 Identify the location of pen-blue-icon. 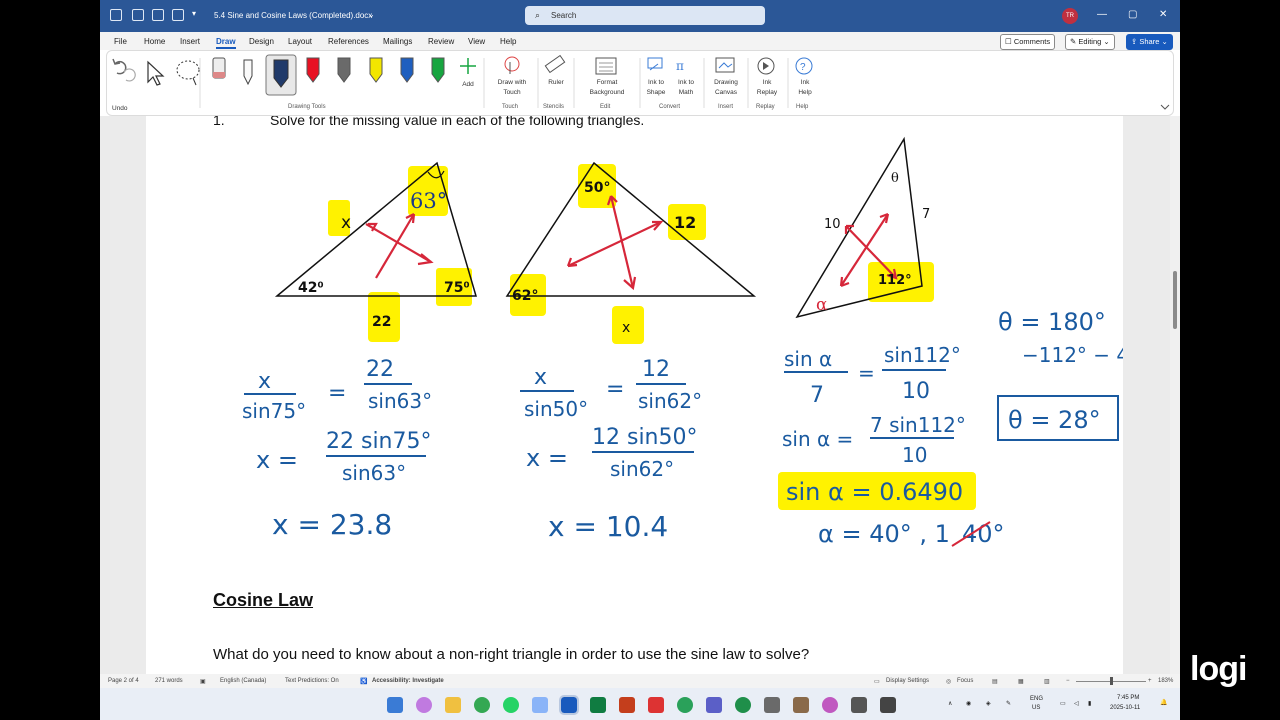
(407, 70).